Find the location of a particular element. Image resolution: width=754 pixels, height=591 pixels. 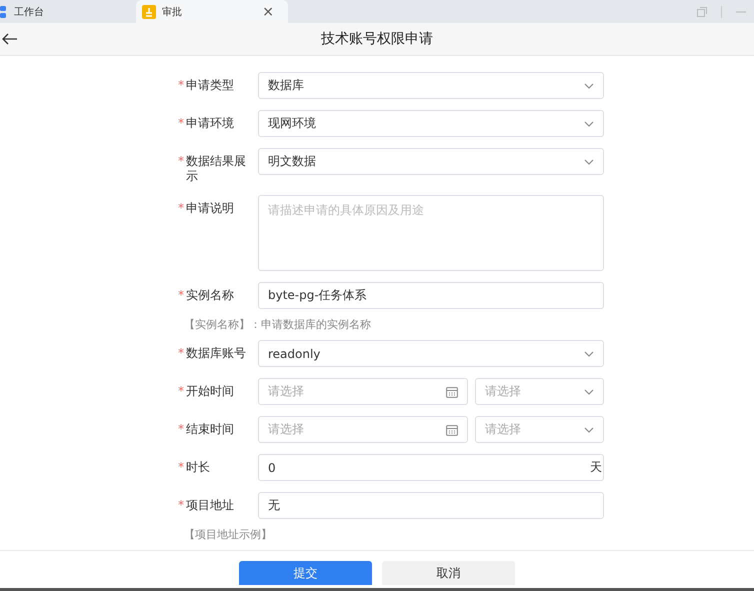

field-label: 数据库账号 is located at coordinates (216, 353).